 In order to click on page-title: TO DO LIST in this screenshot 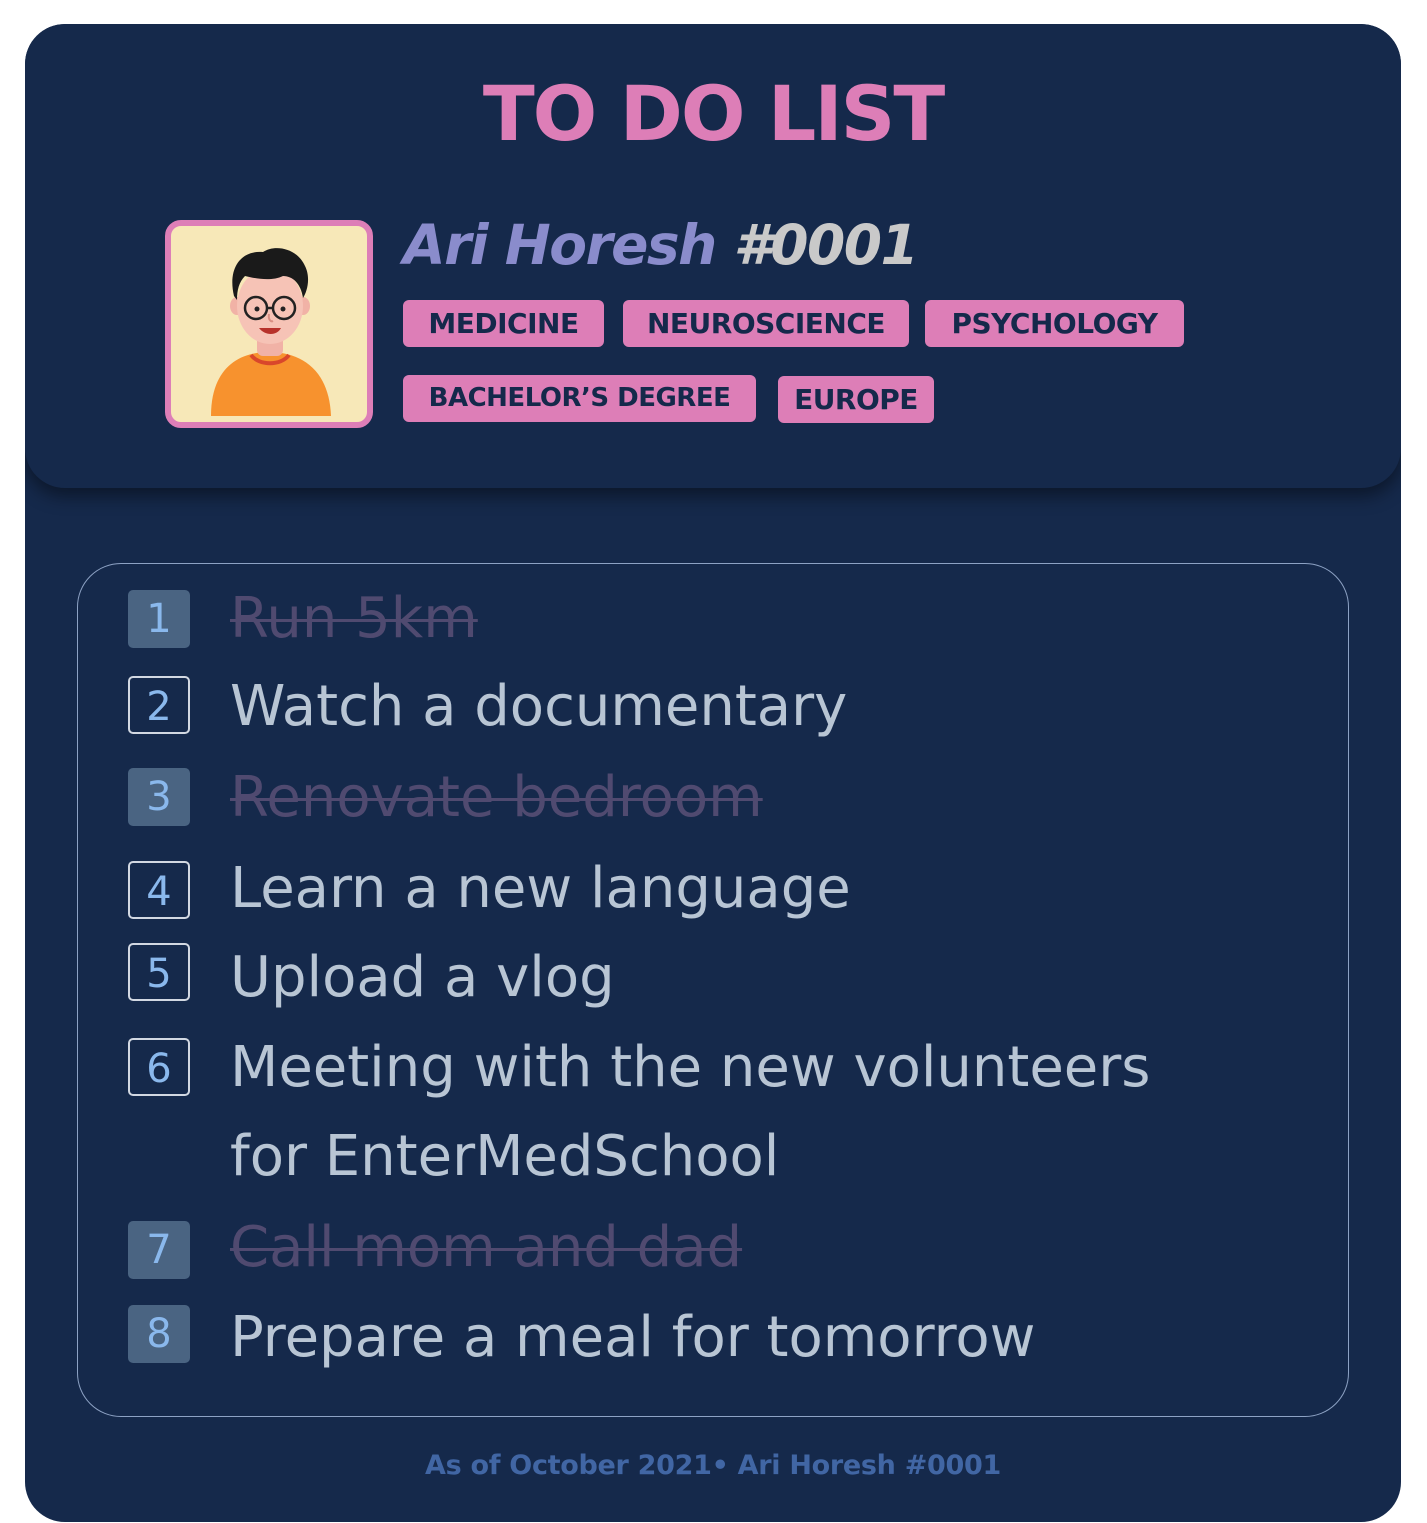, I will do `click(713, 113)`.